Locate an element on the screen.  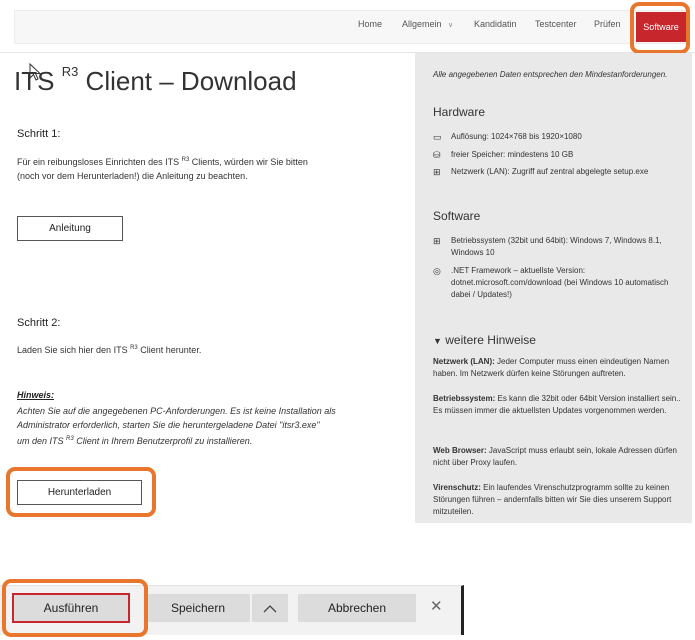
hint-line-3-sup: R3 is located at coordinates (70, 439).